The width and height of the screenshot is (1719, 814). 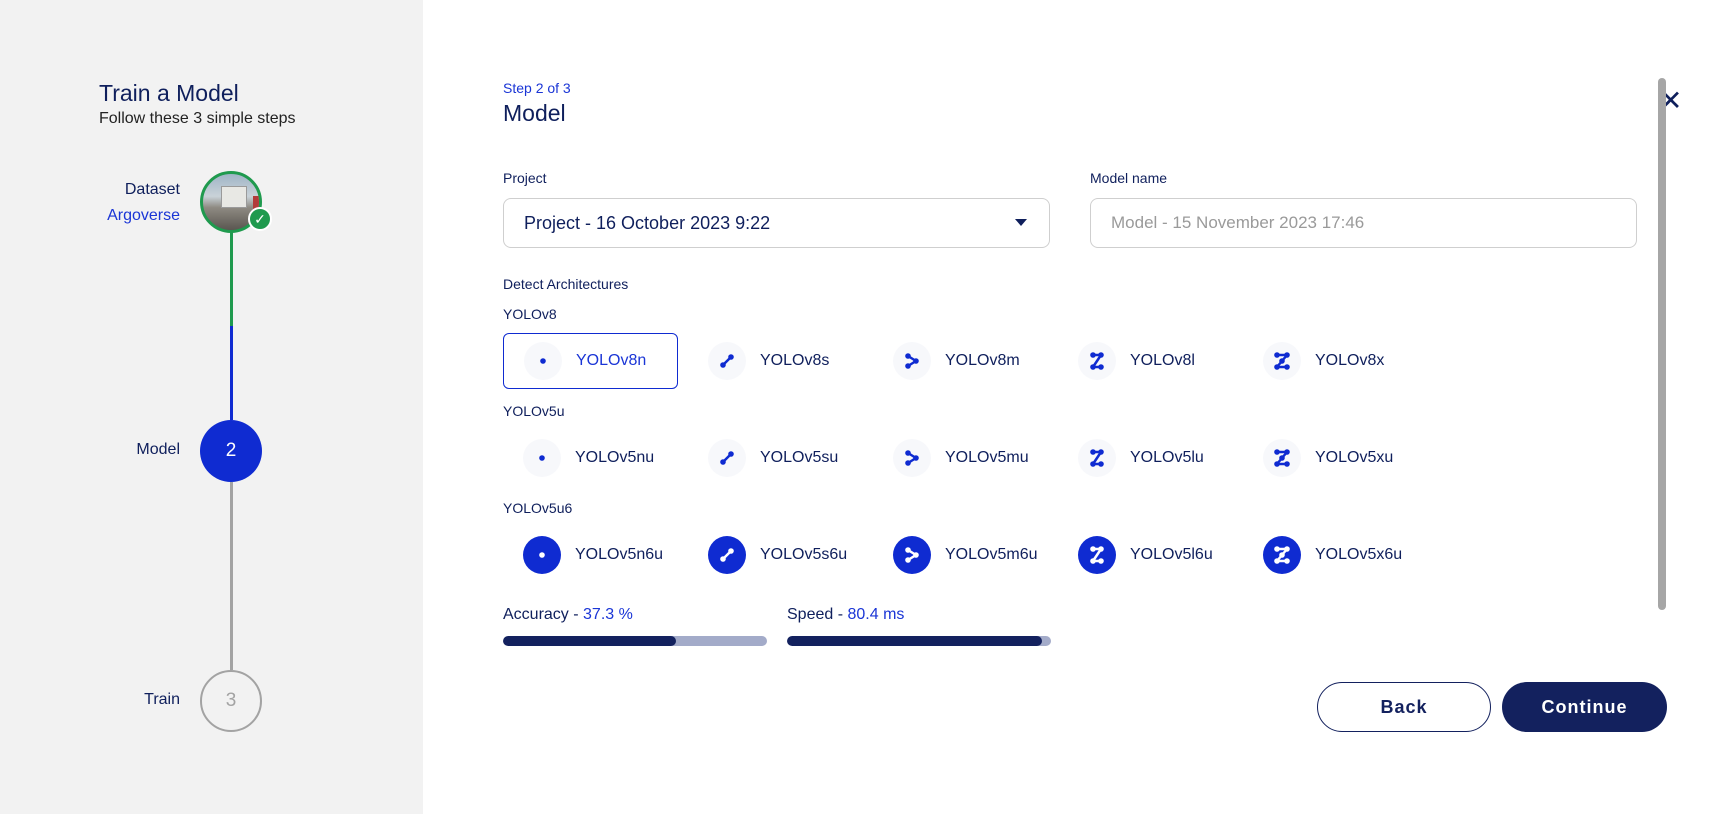 I want to click on arch-option-label: YOLOv5l6u, so click(x=1171, y=554).